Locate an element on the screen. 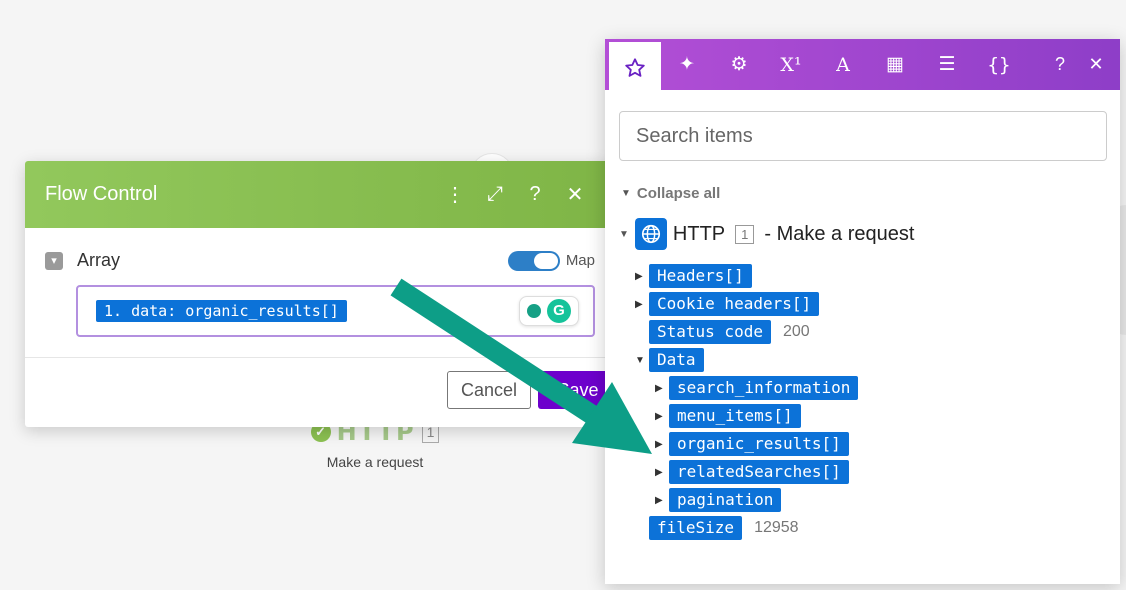 The image size is (1126, 590). module-number: 1 is located at coordinates (745, 234).